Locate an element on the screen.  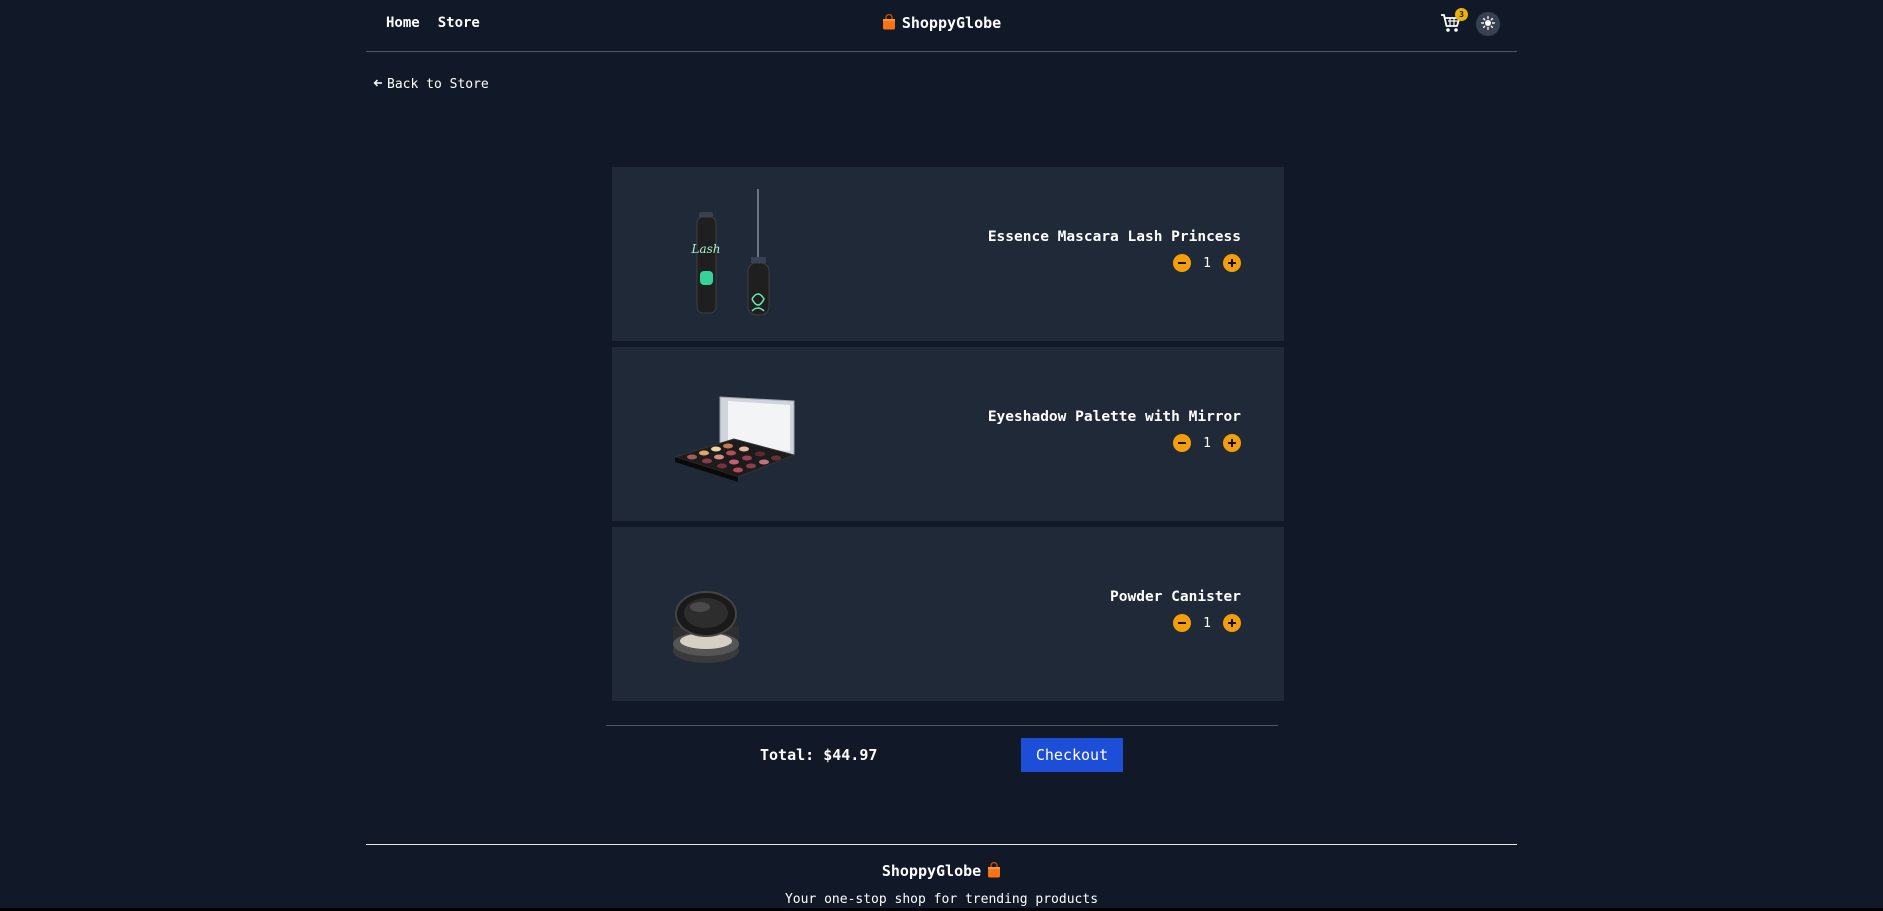
summary-divider is located at coordinates (942, 725).